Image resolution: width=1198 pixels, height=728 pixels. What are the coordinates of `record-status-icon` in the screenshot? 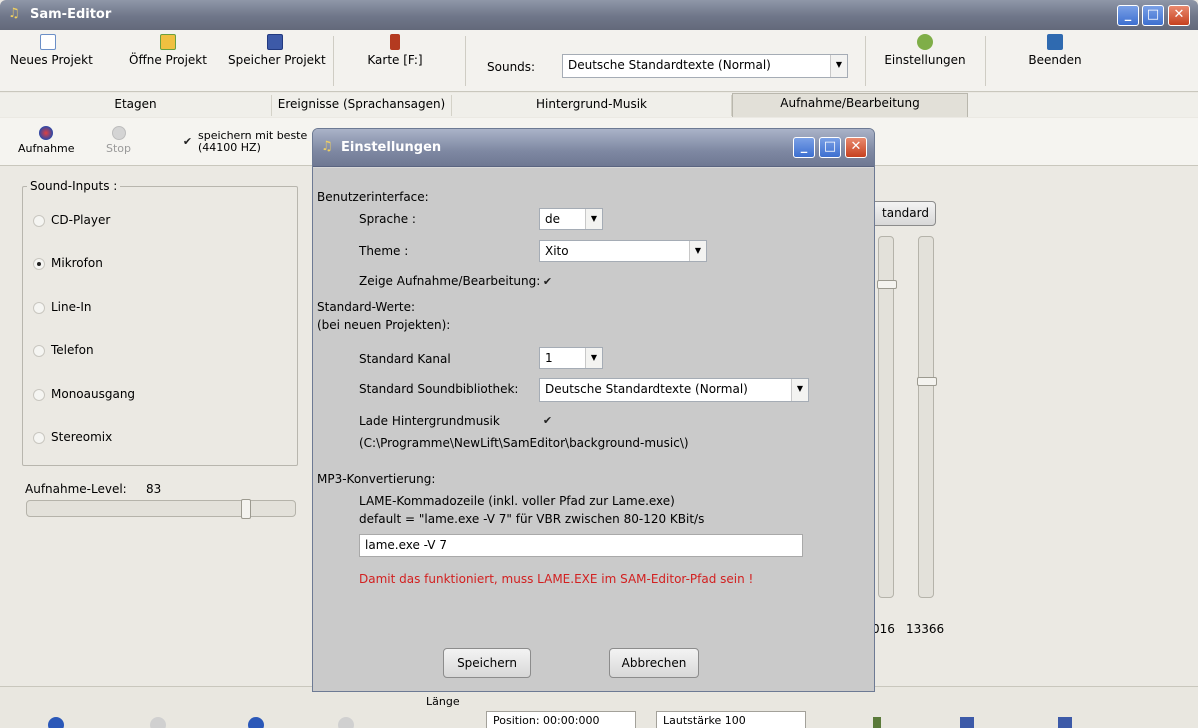 It's located at (56, 722).